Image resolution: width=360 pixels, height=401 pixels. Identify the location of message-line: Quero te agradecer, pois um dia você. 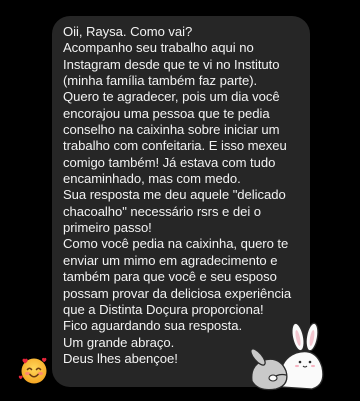
(171, 97).